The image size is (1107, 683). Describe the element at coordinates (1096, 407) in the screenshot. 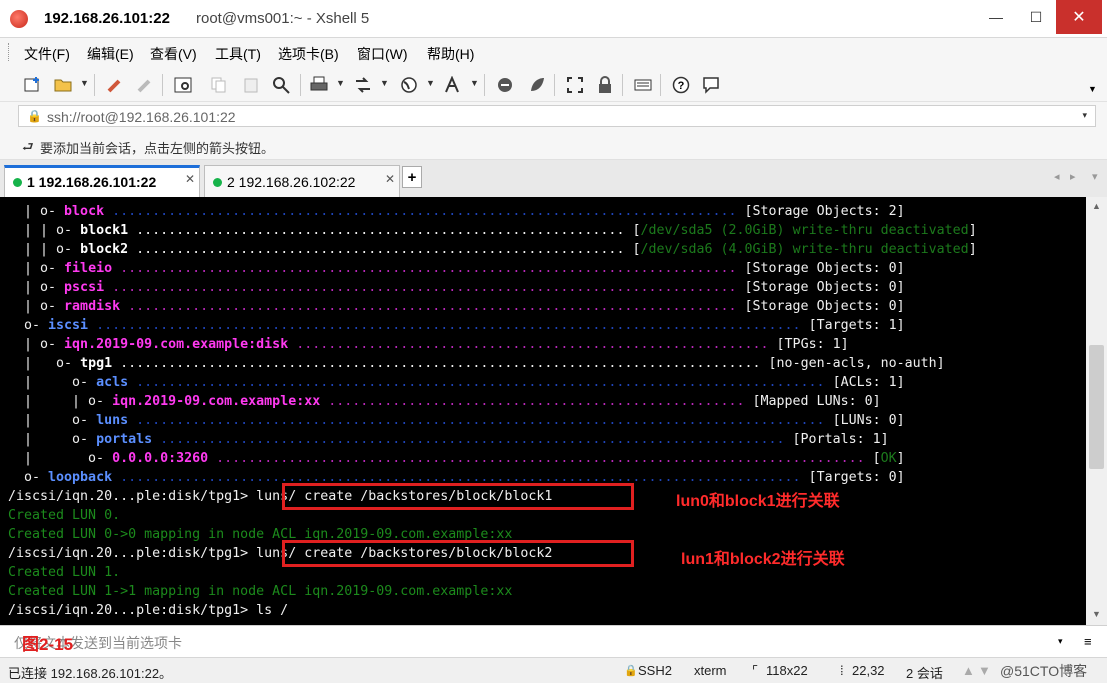

I see `scroll-thumb` at that location.